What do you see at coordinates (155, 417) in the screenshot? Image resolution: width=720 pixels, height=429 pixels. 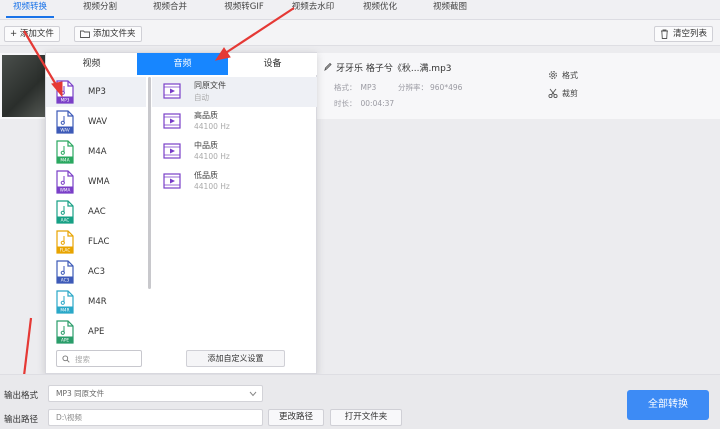 I see `output-path-field: D:\视频` at bounding box center [155, 417].